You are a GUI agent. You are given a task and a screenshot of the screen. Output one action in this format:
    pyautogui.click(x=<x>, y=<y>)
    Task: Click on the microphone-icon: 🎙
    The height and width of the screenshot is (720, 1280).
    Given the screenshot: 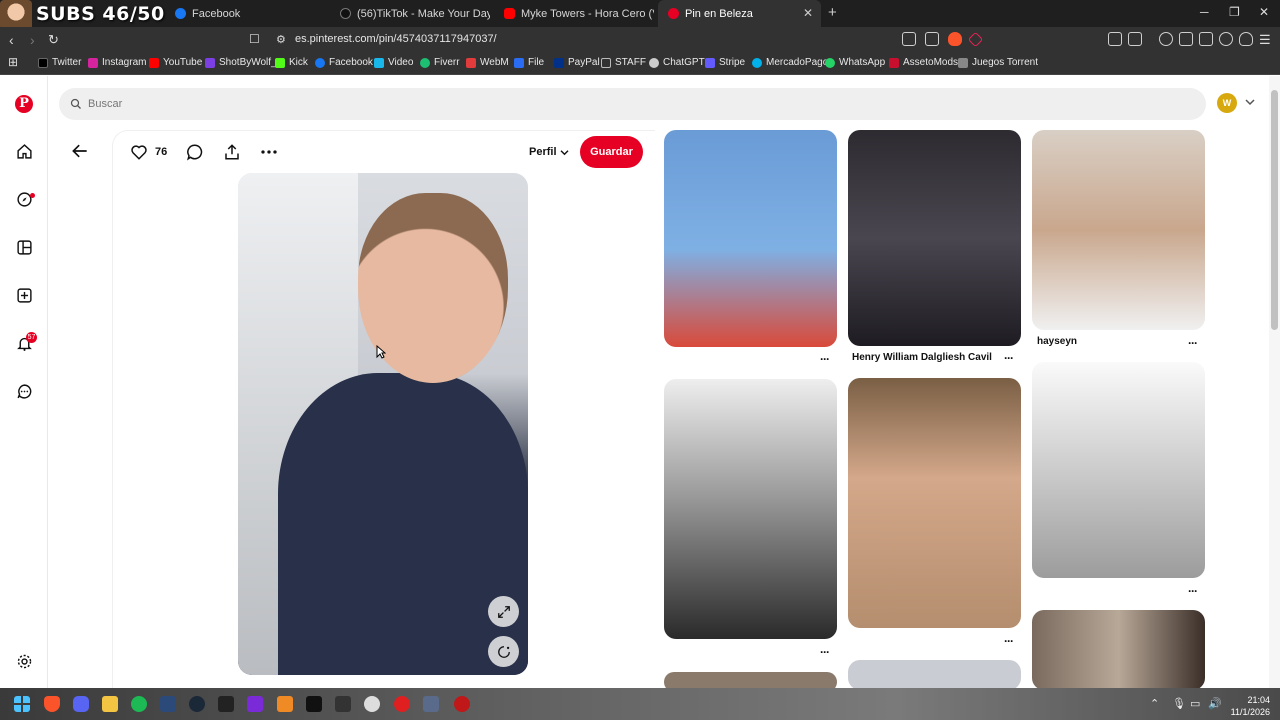 What is the action you would take?
    pyautogui.click(x=1179, y=703)
    